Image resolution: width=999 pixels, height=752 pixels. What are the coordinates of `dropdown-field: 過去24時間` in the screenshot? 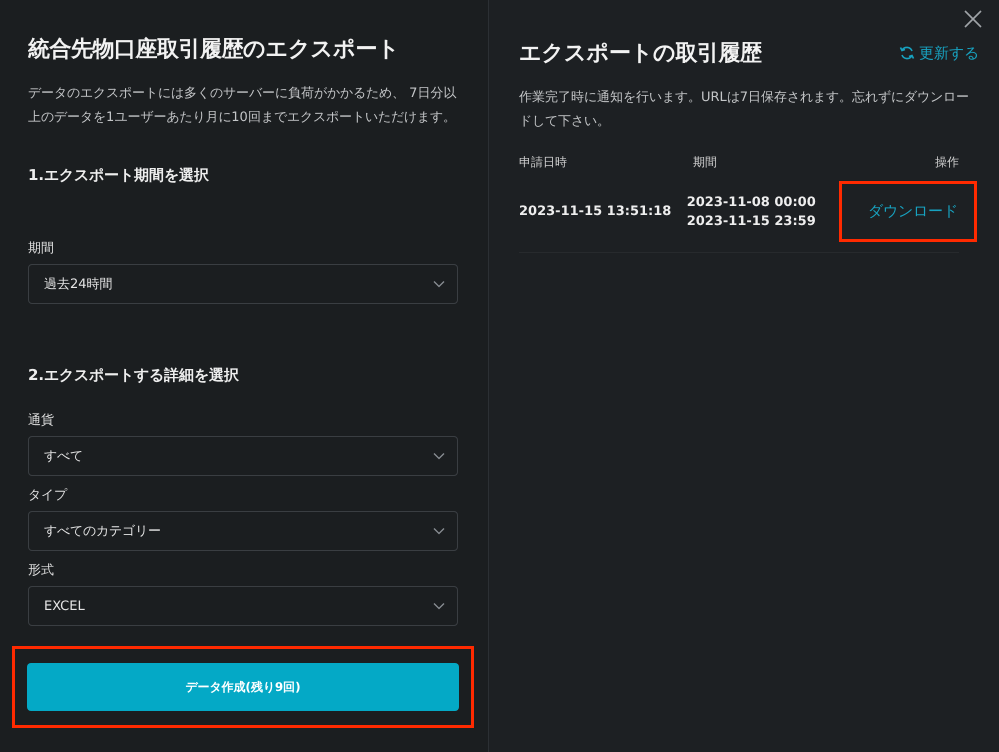 It's located at (243, 284).